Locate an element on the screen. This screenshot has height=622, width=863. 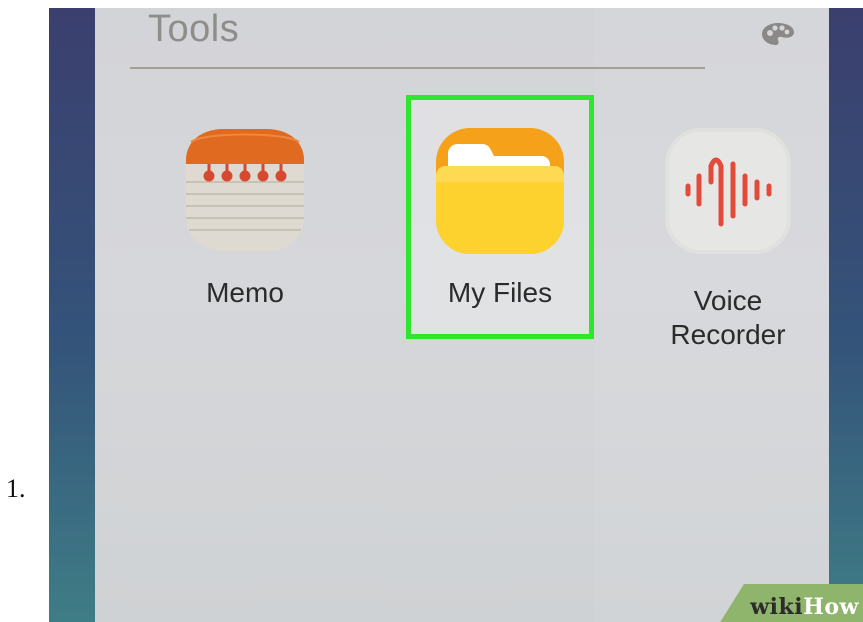
watermark-how: How is located at coordinates (831, 607).